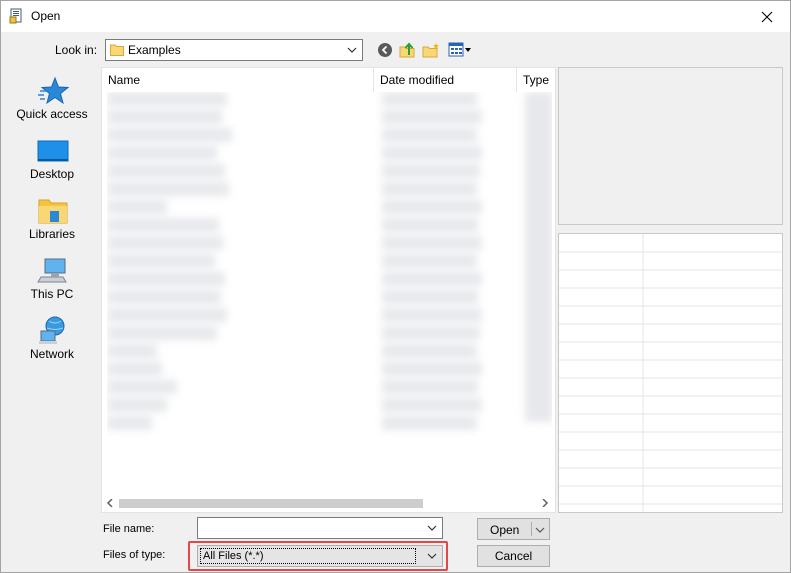  I want to click on column-header-type: Type, so click(537, 80).